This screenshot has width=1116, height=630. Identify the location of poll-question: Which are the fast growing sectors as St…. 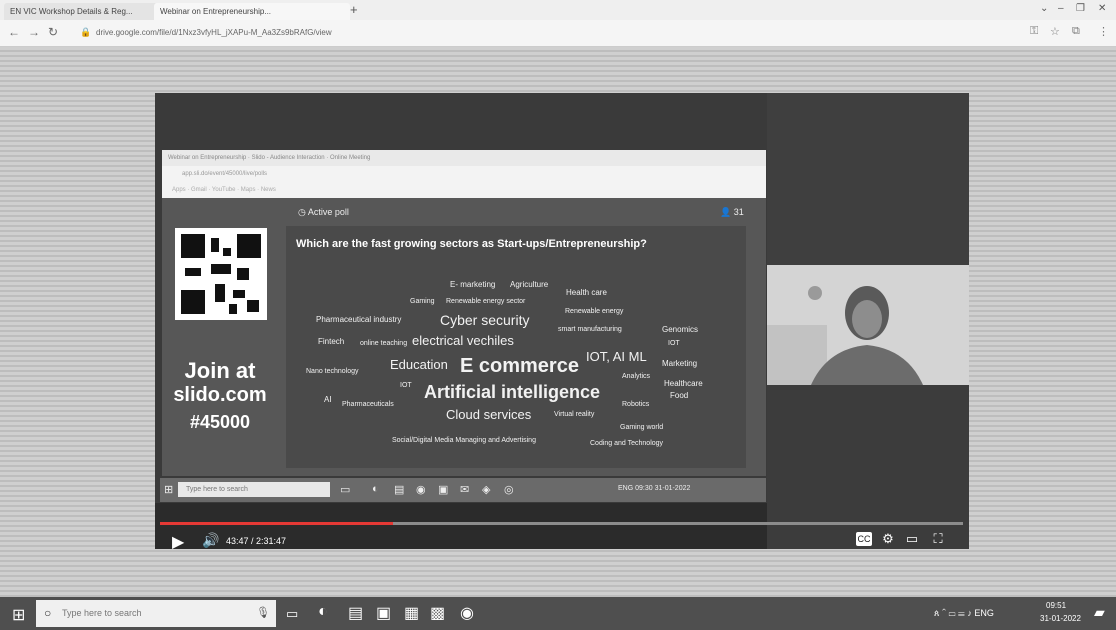
(471, 244).